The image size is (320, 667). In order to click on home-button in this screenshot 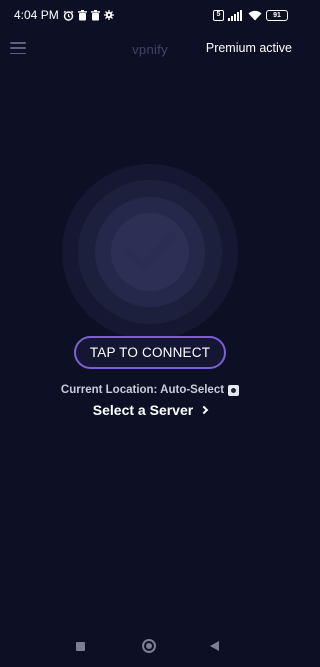, I will do `click(149, 646)`.